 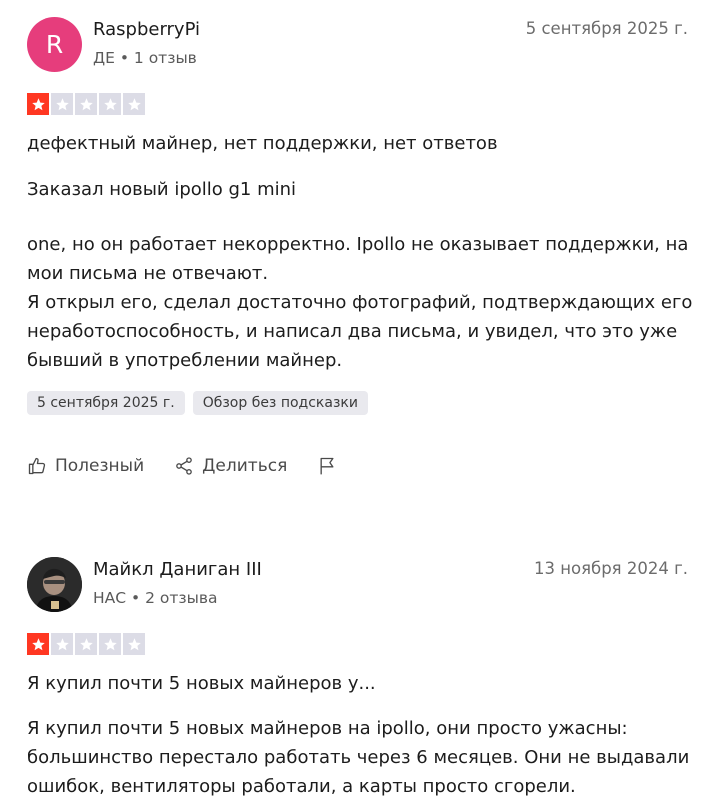 I want to click on reviewer-name: RaspberryPi, so click(x=146, y=29).